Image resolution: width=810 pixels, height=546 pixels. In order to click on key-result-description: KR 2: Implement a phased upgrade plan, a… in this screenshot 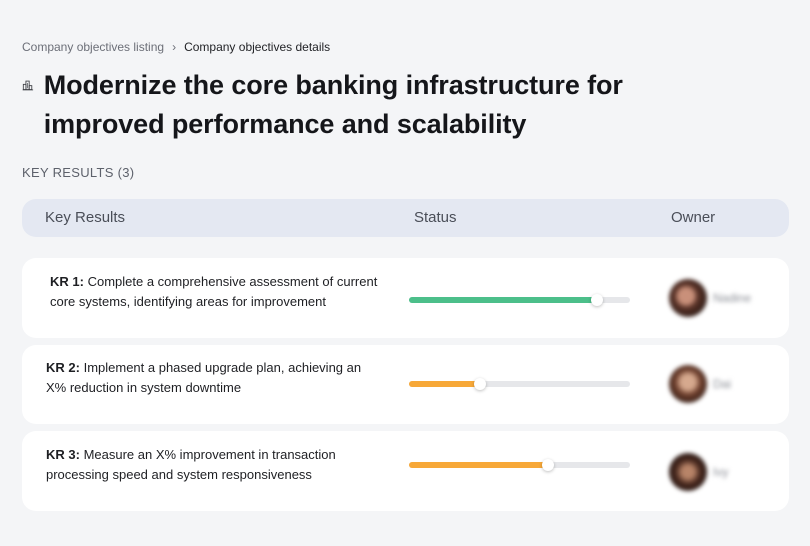, I will do `click(211, 378)`.